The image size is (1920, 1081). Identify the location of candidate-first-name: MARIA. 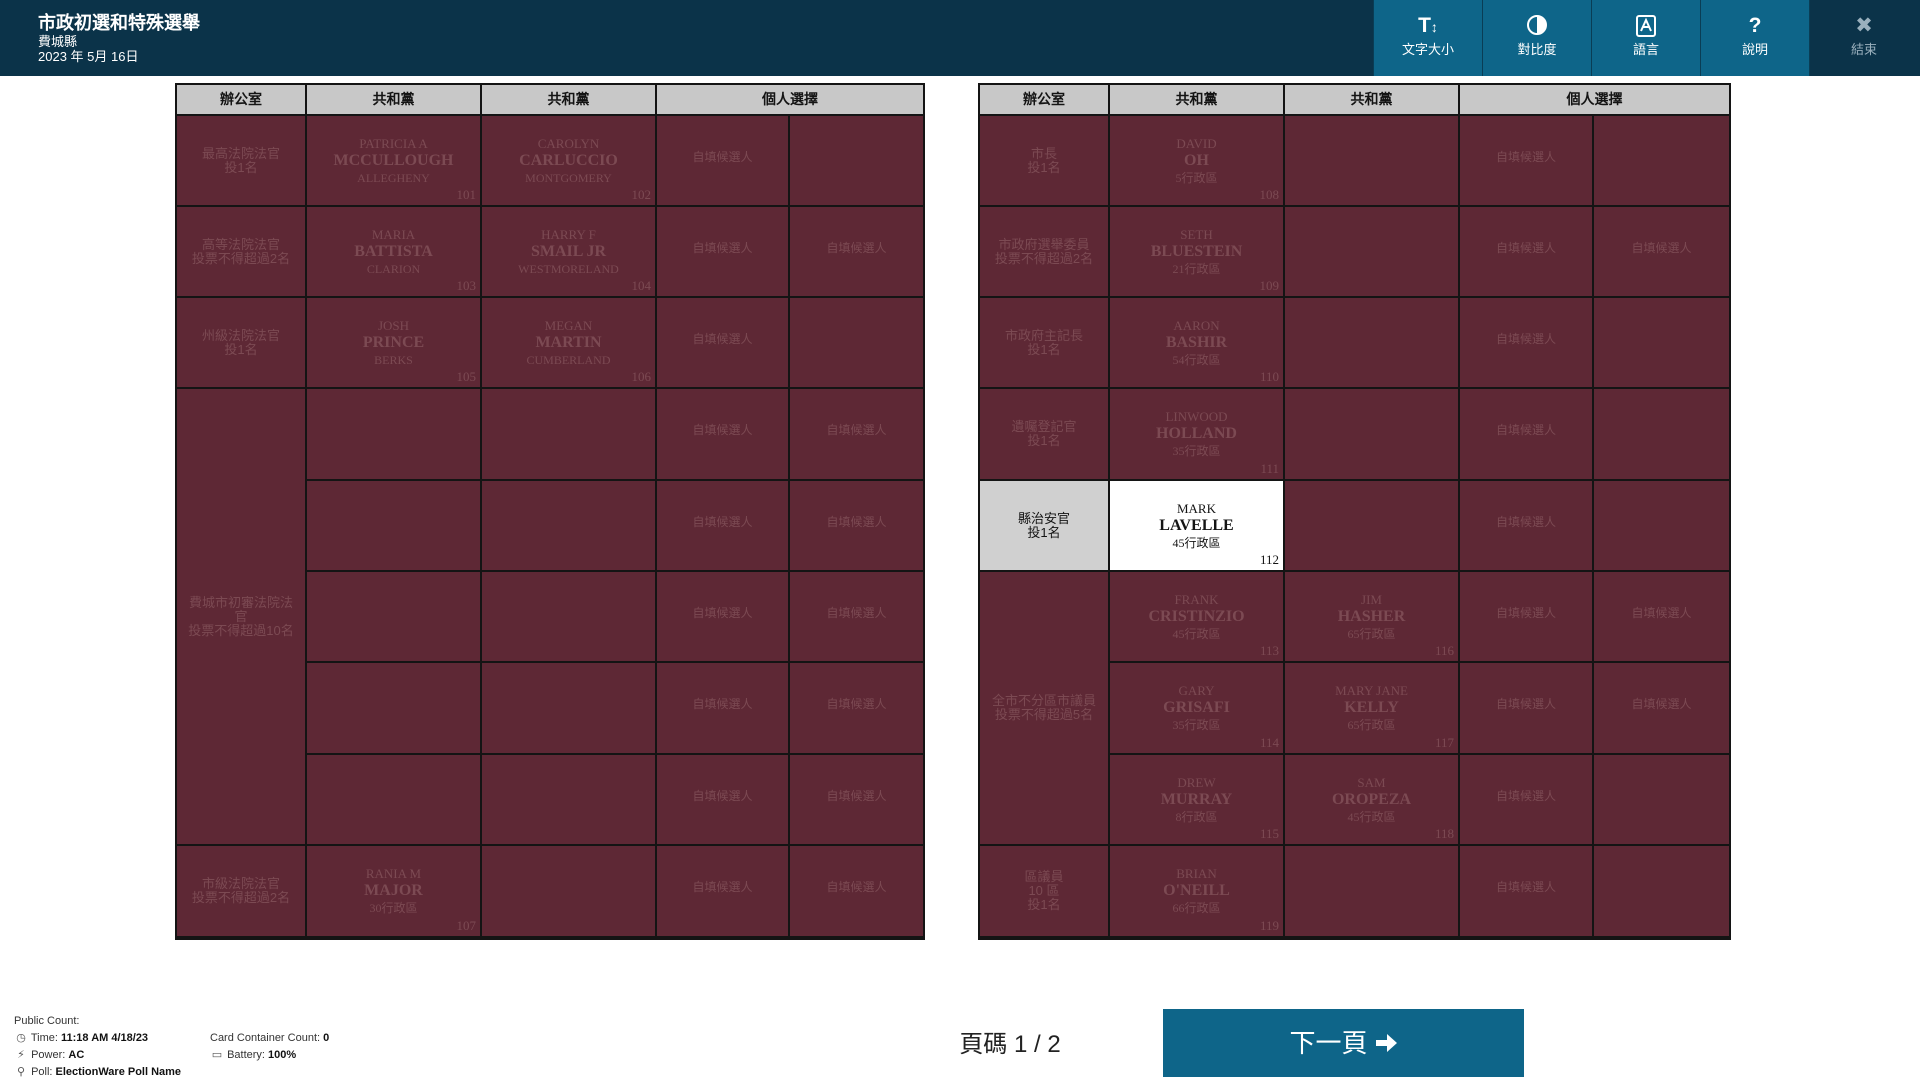
(393, 234).